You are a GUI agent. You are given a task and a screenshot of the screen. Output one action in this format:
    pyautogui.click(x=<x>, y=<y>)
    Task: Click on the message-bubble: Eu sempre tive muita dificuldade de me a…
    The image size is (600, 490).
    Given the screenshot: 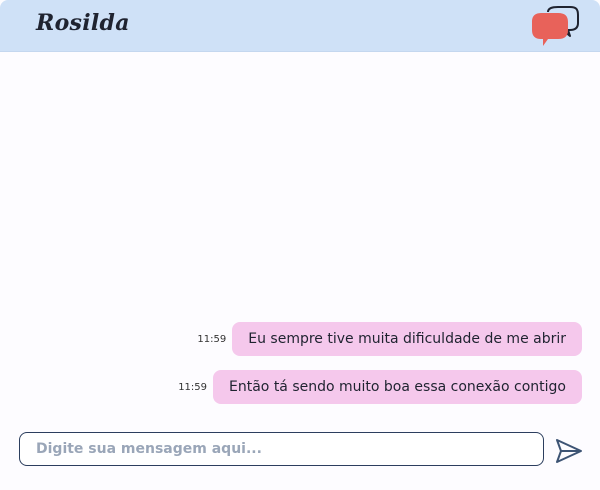 What is the action you would take?
    pyautogui.click(x=407, y=339)
    